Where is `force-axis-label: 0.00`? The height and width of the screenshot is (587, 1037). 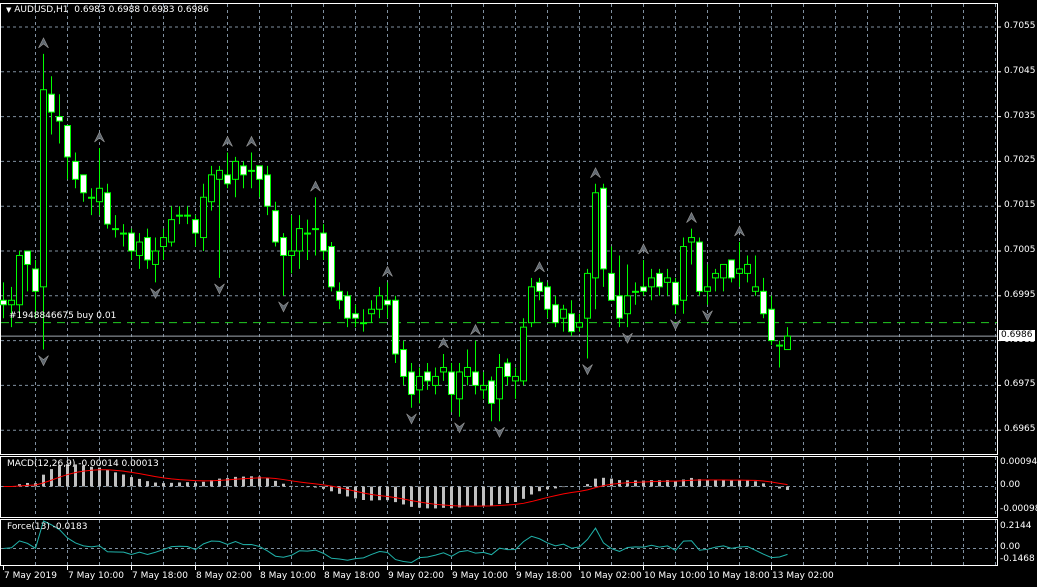 force-axis-label: 0.00 is located at coordinates (1010, 547).